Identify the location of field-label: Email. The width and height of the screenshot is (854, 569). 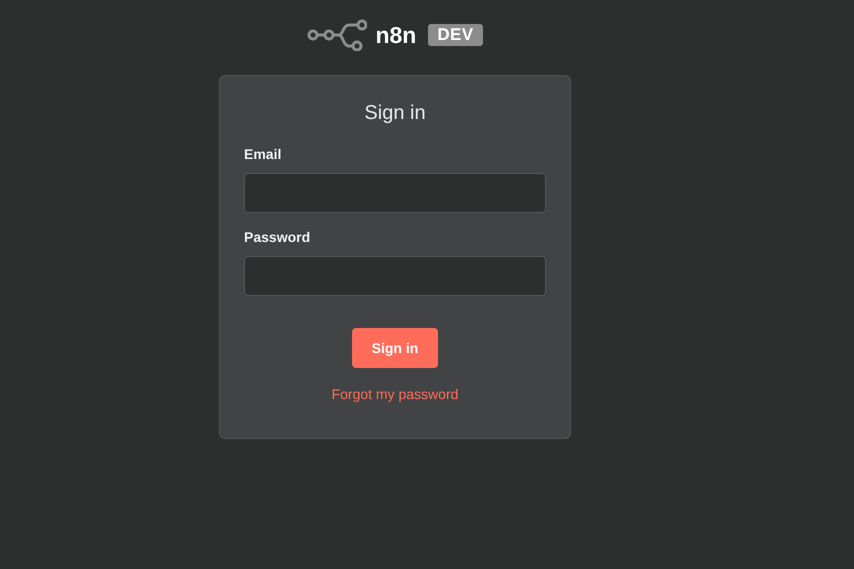
(263, 154).